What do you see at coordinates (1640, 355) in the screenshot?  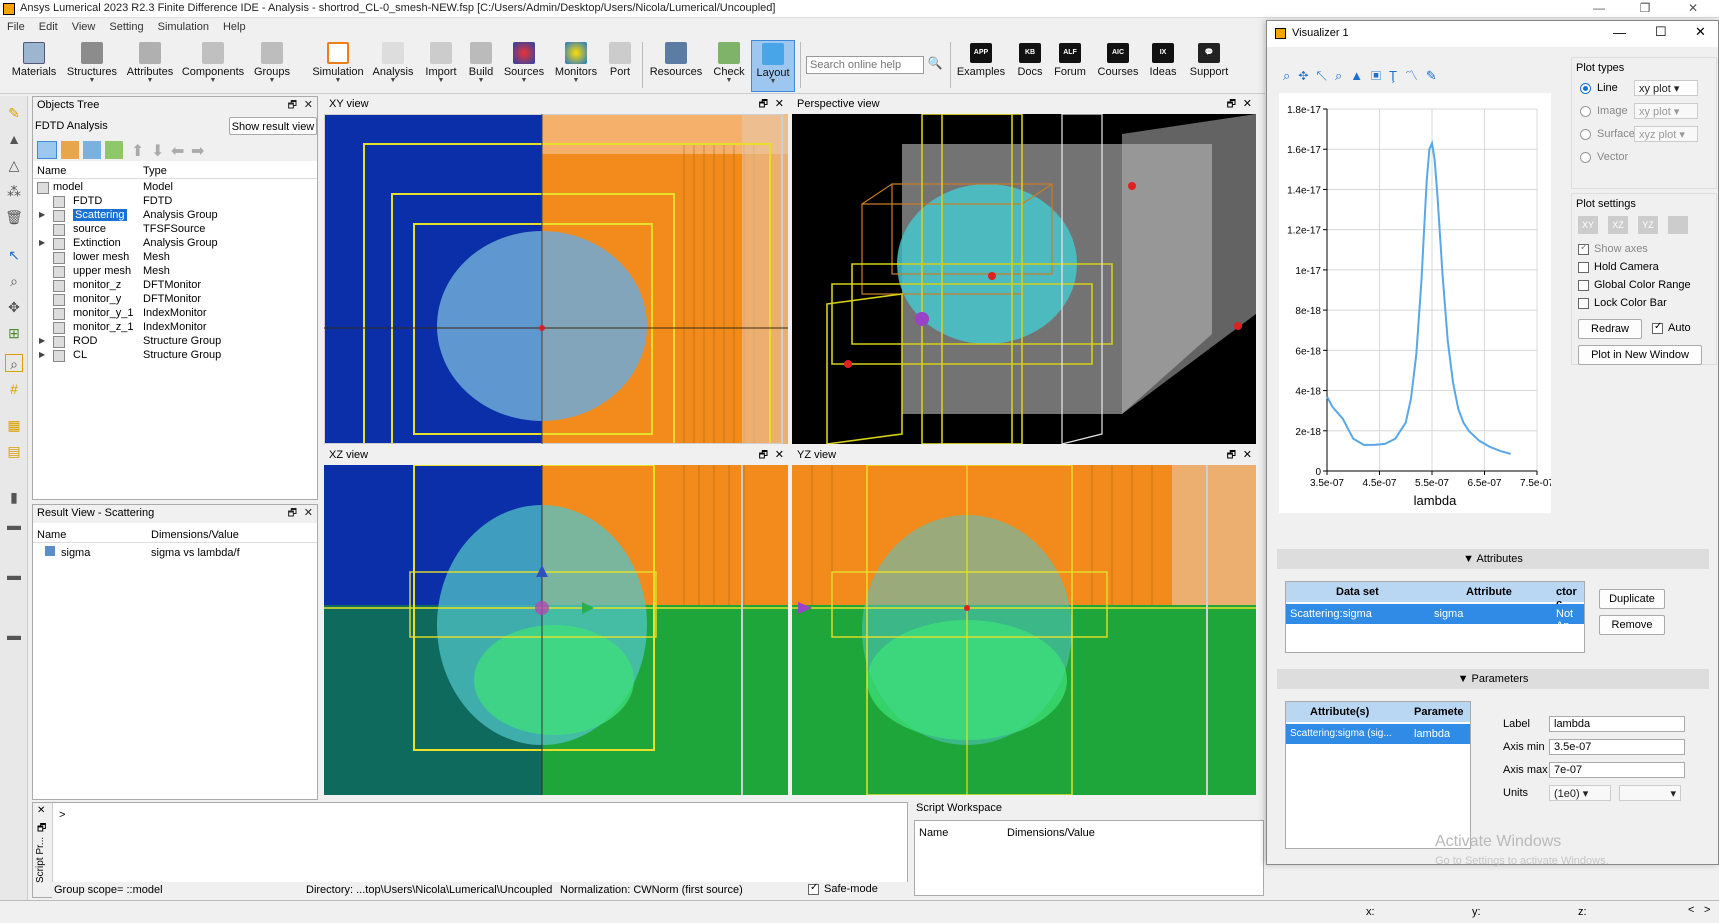 I see `plot-new-window-button: Plot in New Window` at bounding box center [1640, 355].